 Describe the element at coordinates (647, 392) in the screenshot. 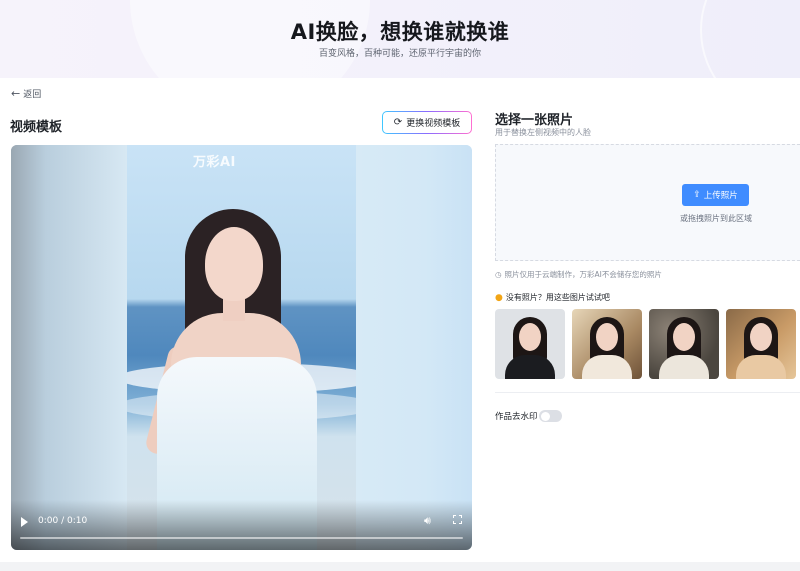

I see `divider` at that location.